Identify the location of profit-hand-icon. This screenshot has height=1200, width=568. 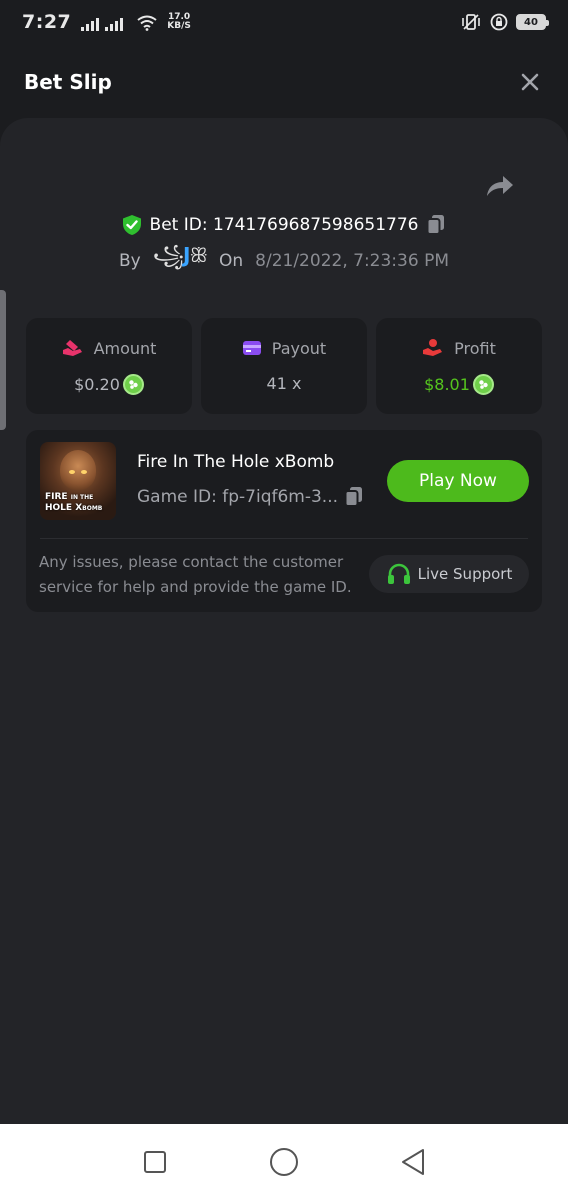
(433, 347).